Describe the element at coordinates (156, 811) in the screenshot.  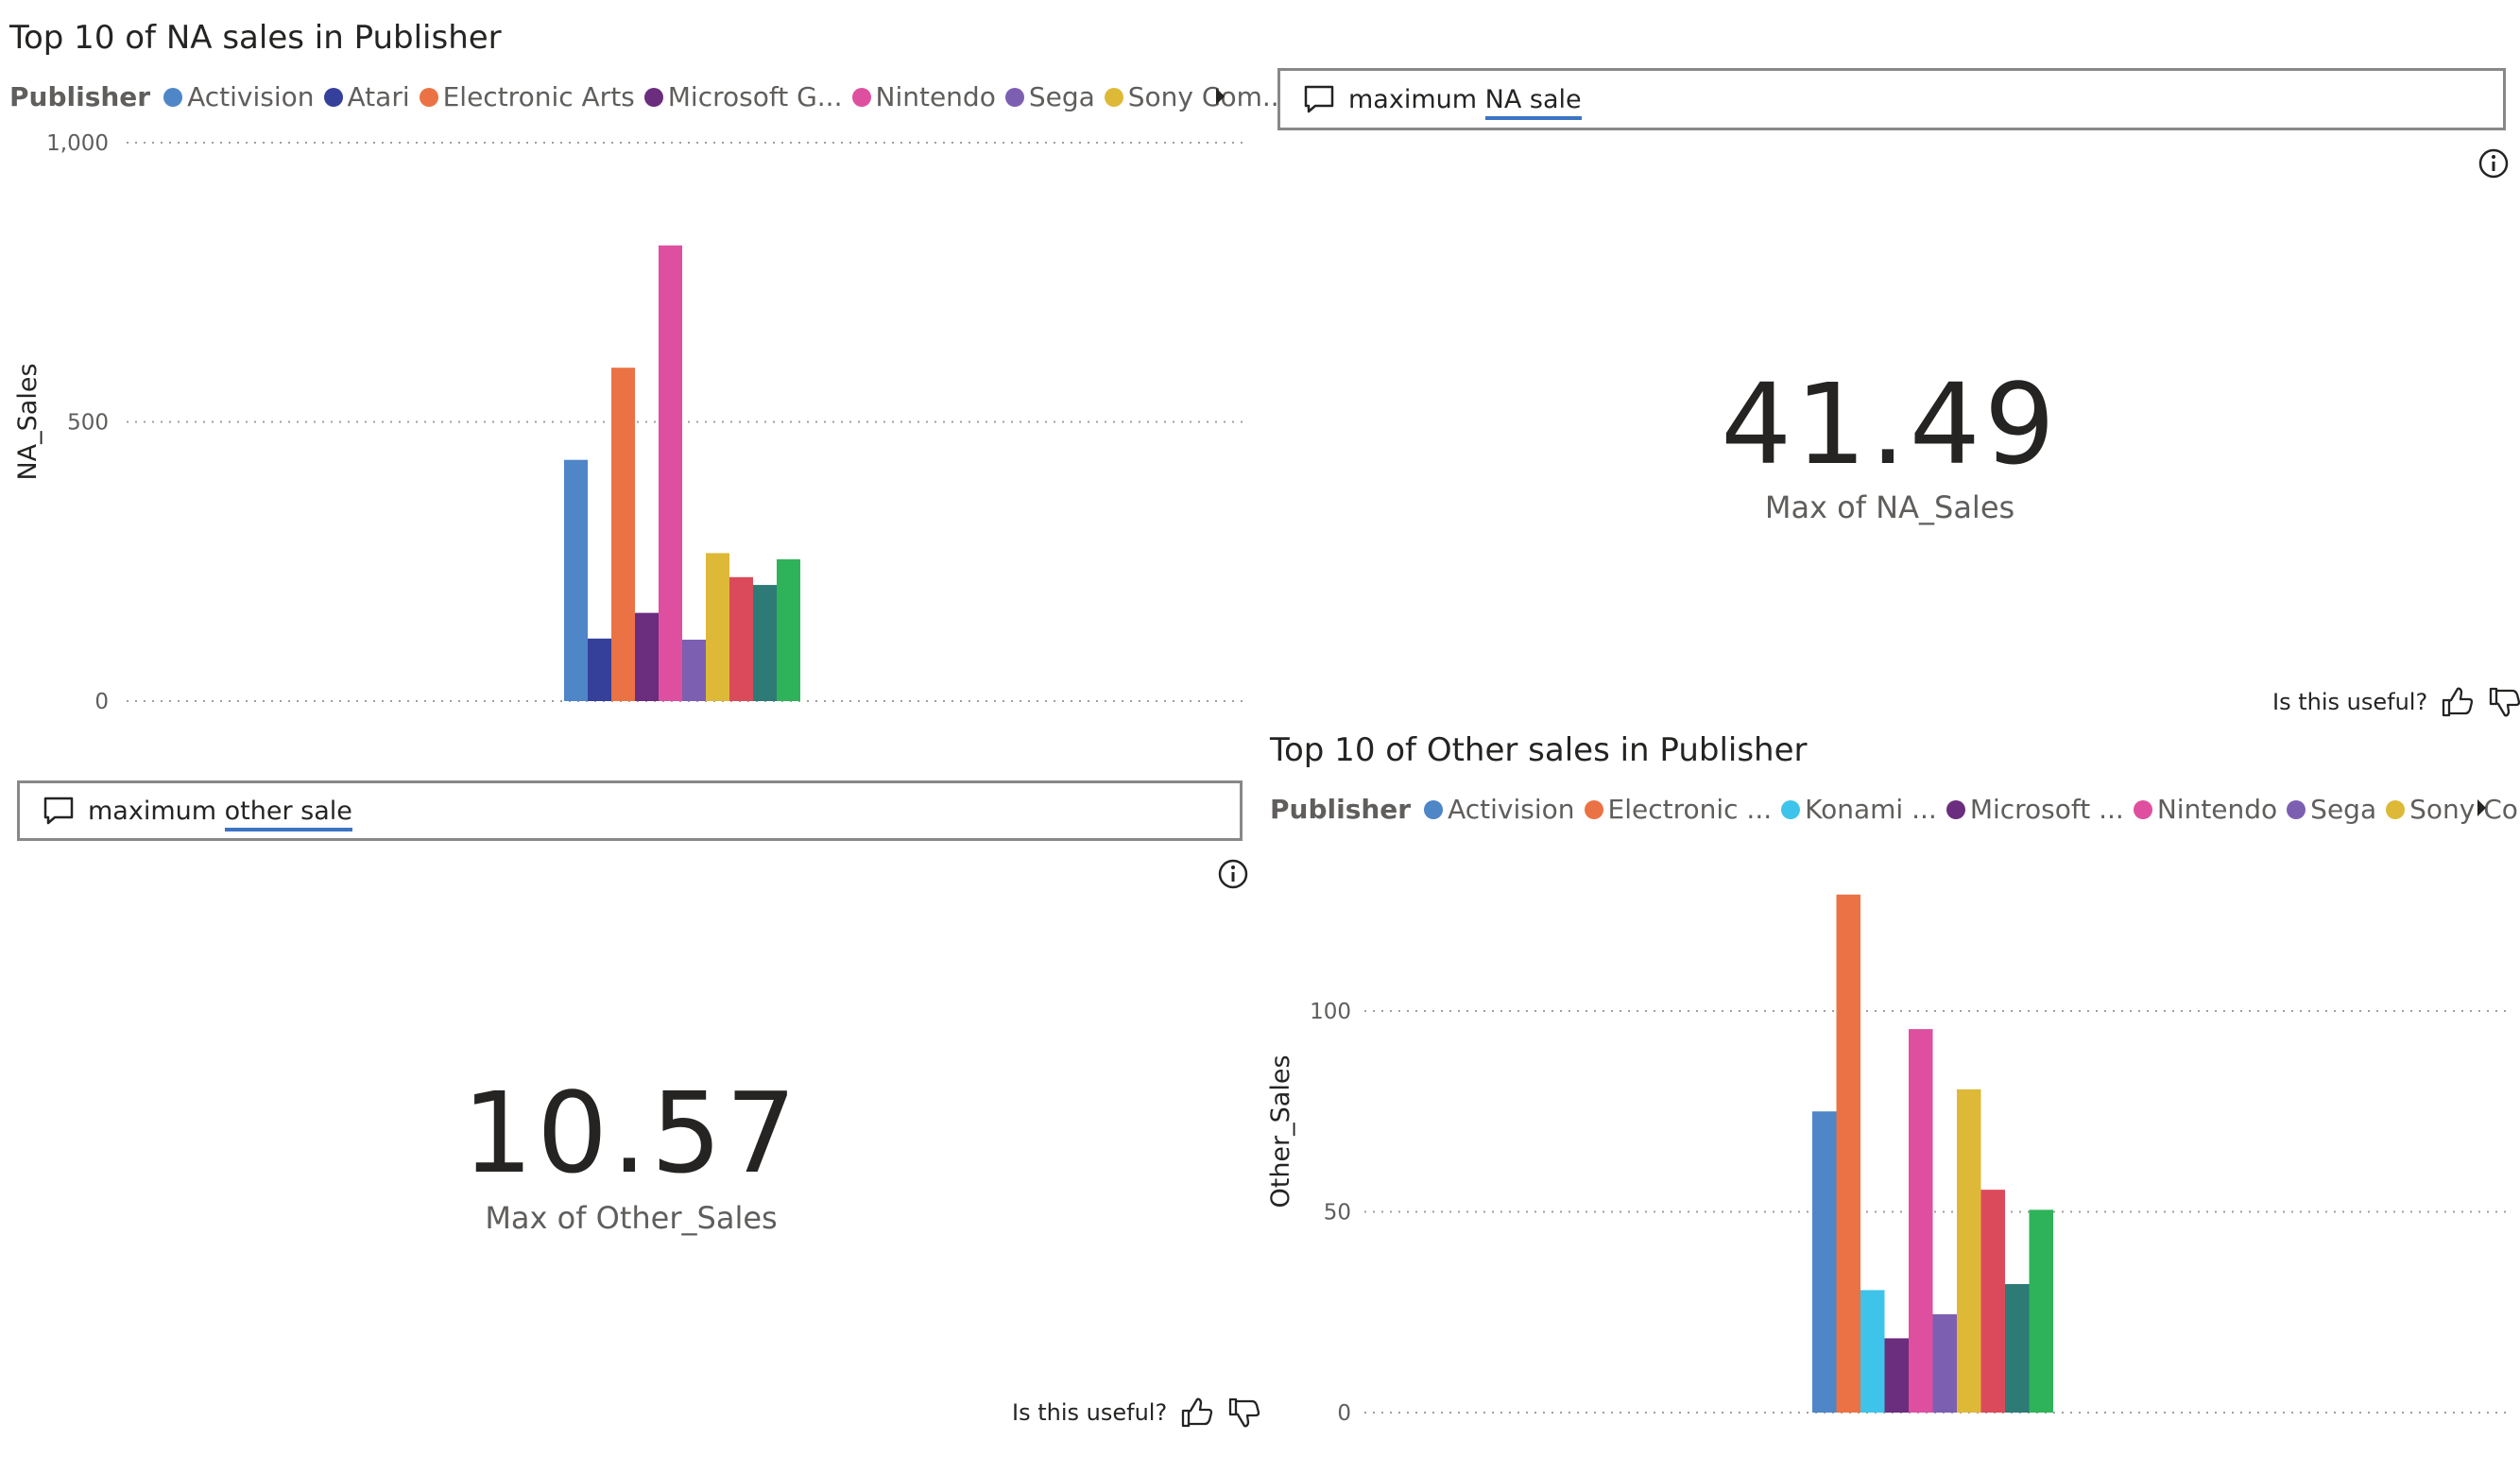
I see `qa-other-question-prefix: maximum` at that location.